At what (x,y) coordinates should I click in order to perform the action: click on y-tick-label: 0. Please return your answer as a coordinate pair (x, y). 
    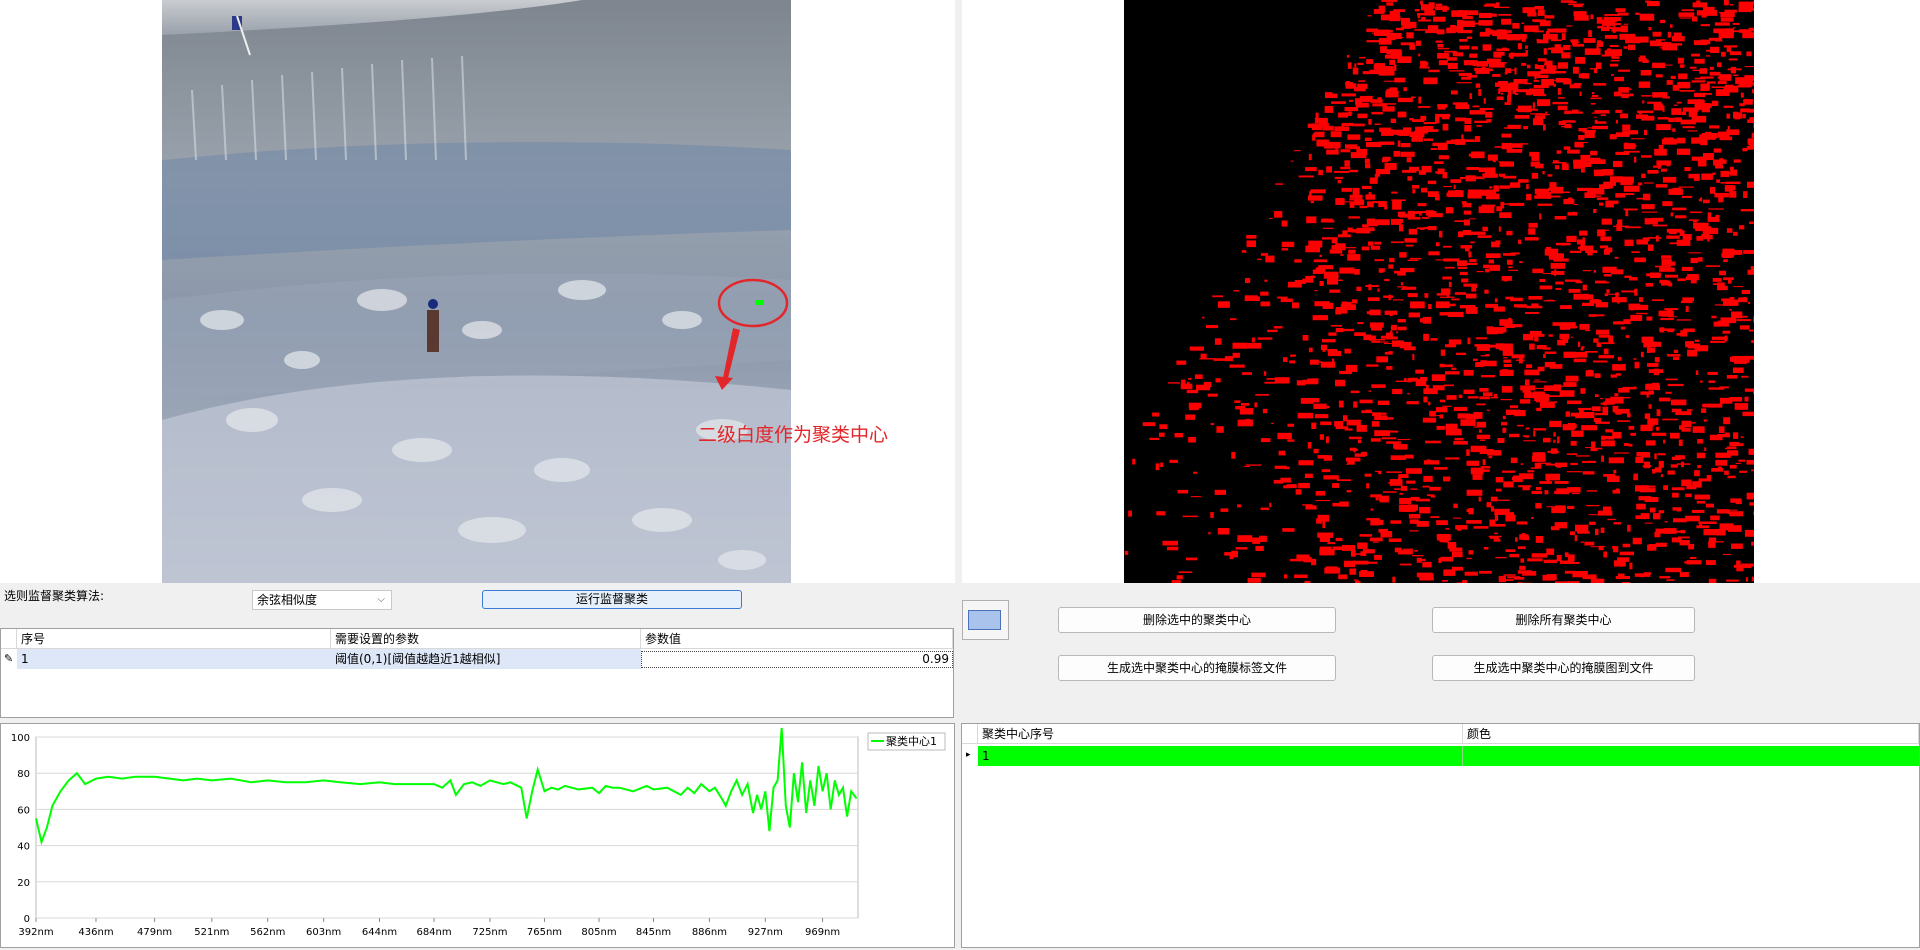
    Looking at the image, I should click on (27, 919).